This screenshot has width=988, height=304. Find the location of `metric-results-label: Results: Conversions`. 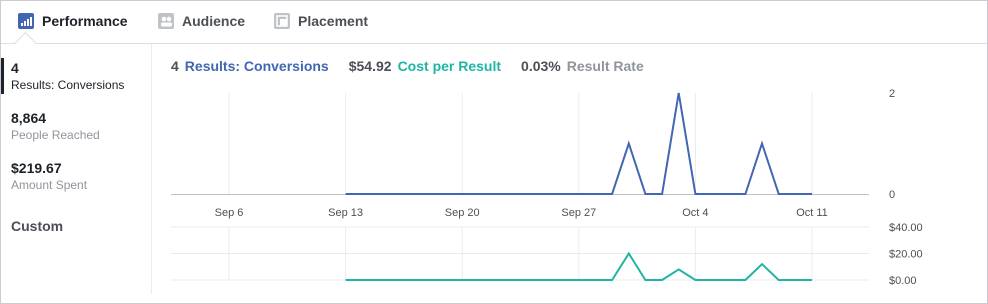

metric-results-label: Results: Conversions is located at coordinates (68, 85).